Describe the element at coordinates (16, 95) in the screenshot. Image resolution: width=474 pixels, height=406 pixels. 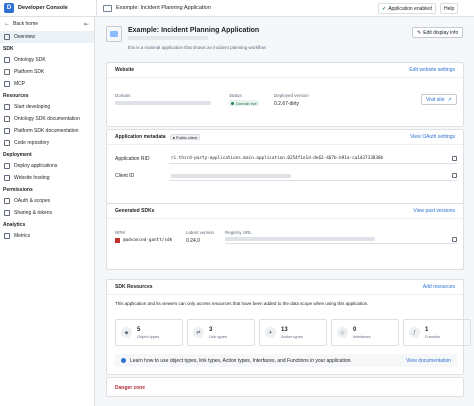
I see `sidebar-section-resources: Resources` at that location.